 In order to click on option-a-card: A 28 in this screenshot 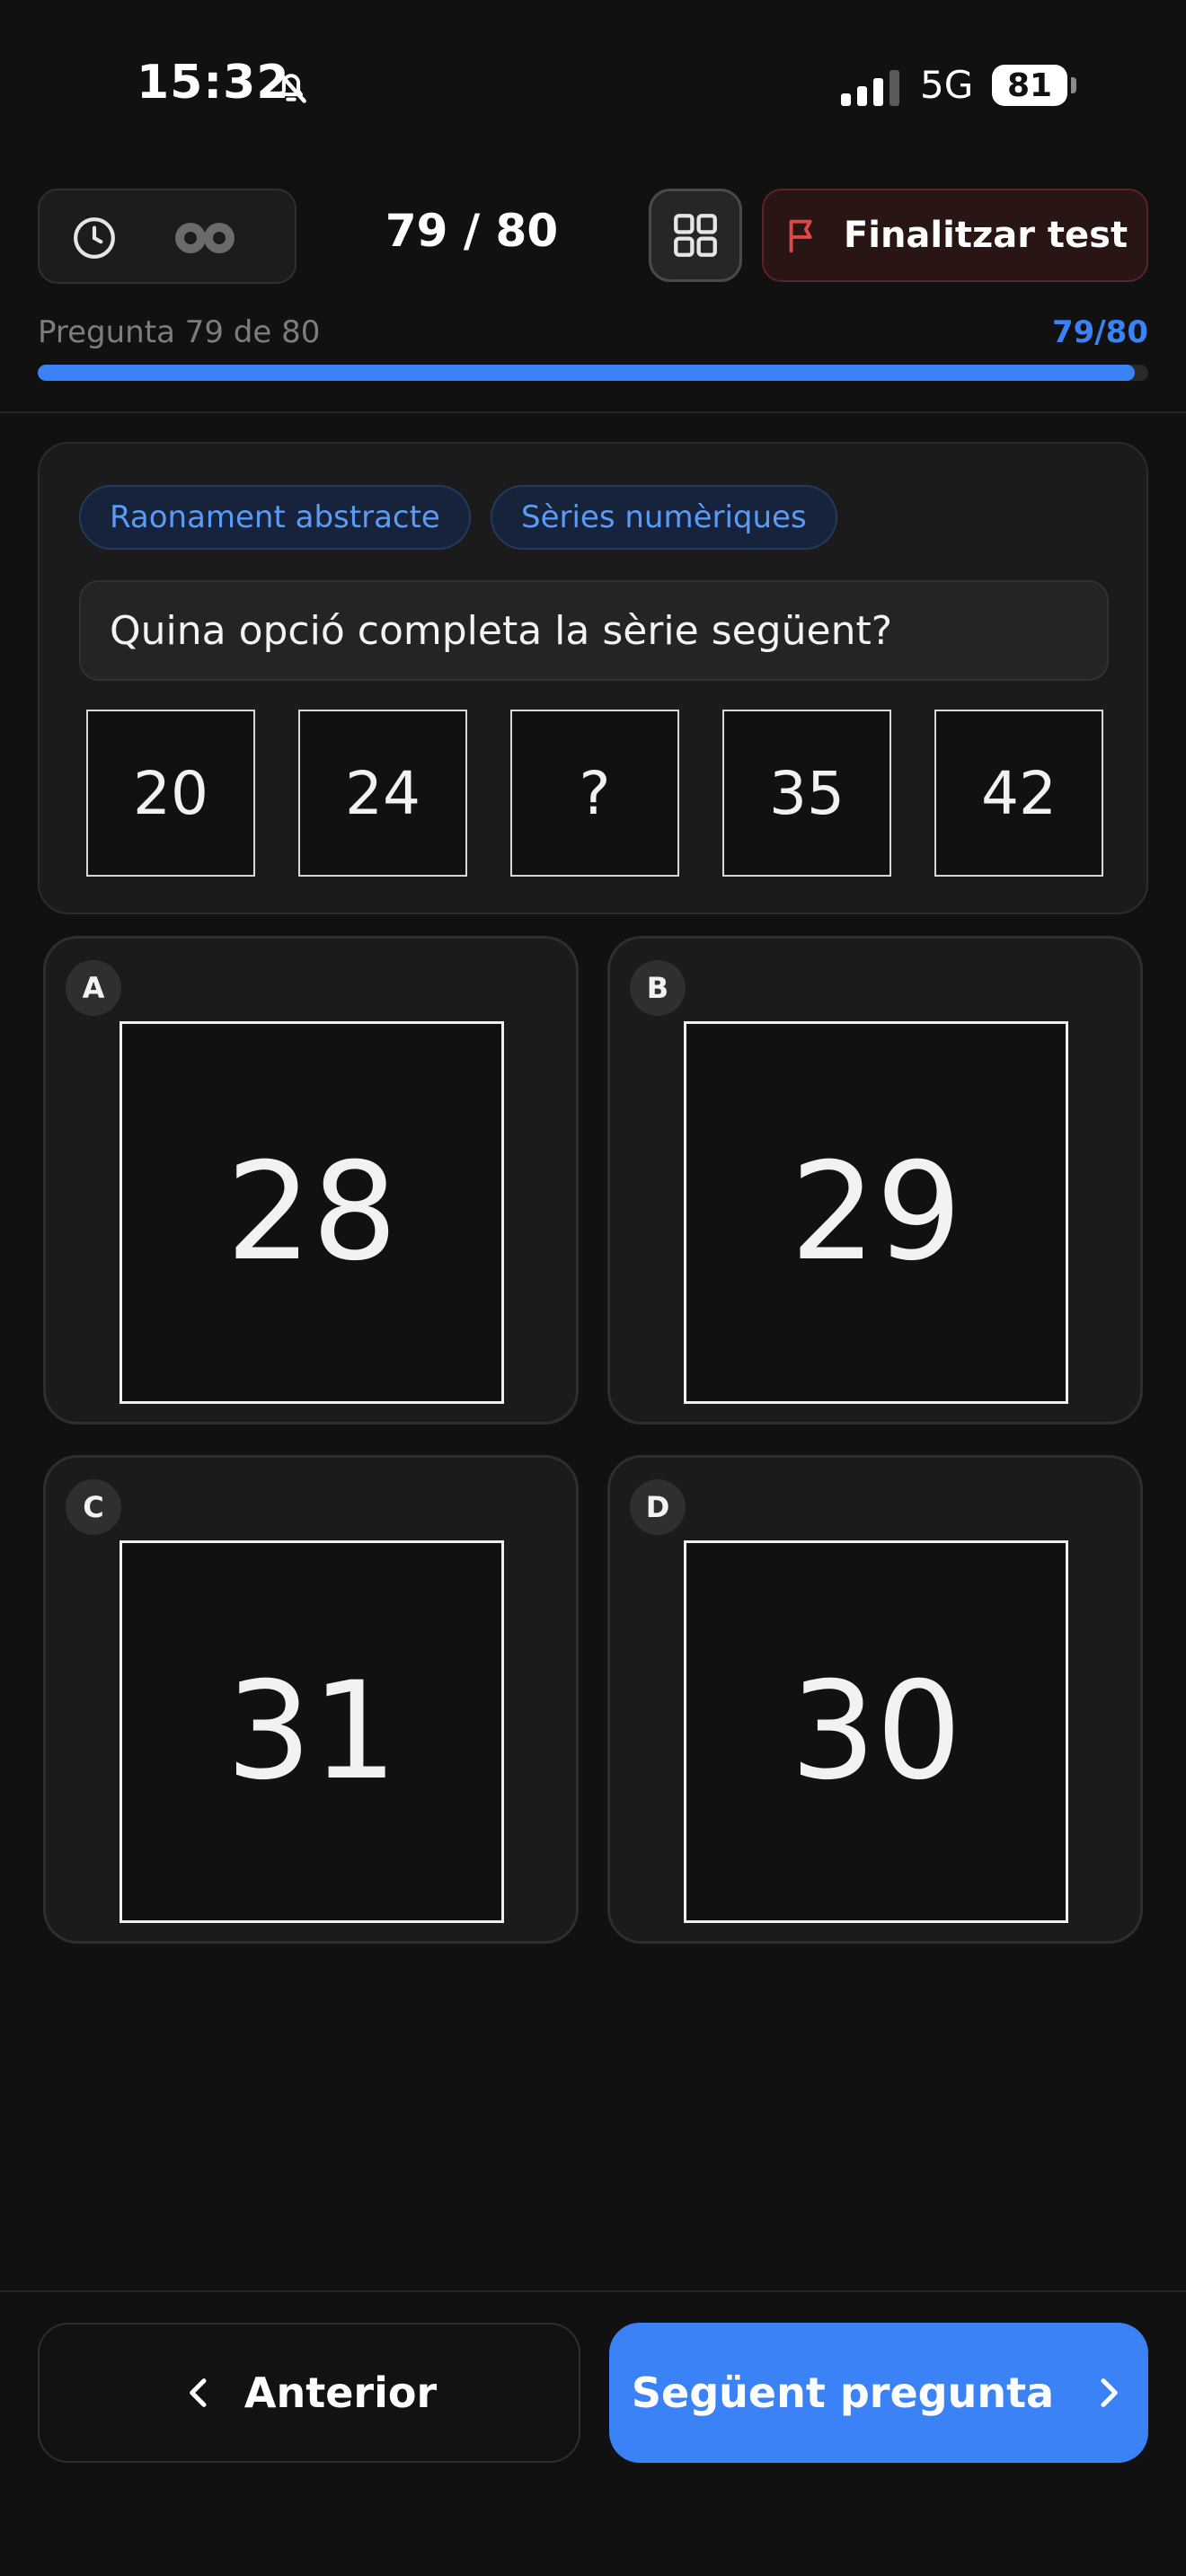, I will do `click(311, 1180)`.